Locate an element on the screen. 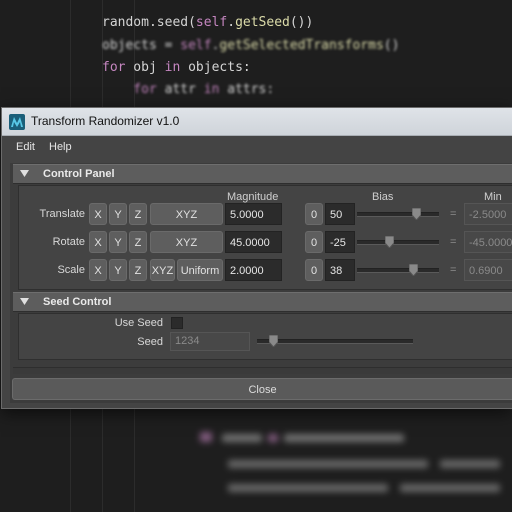  seed-slider-track is located at coordinates (335, 341).